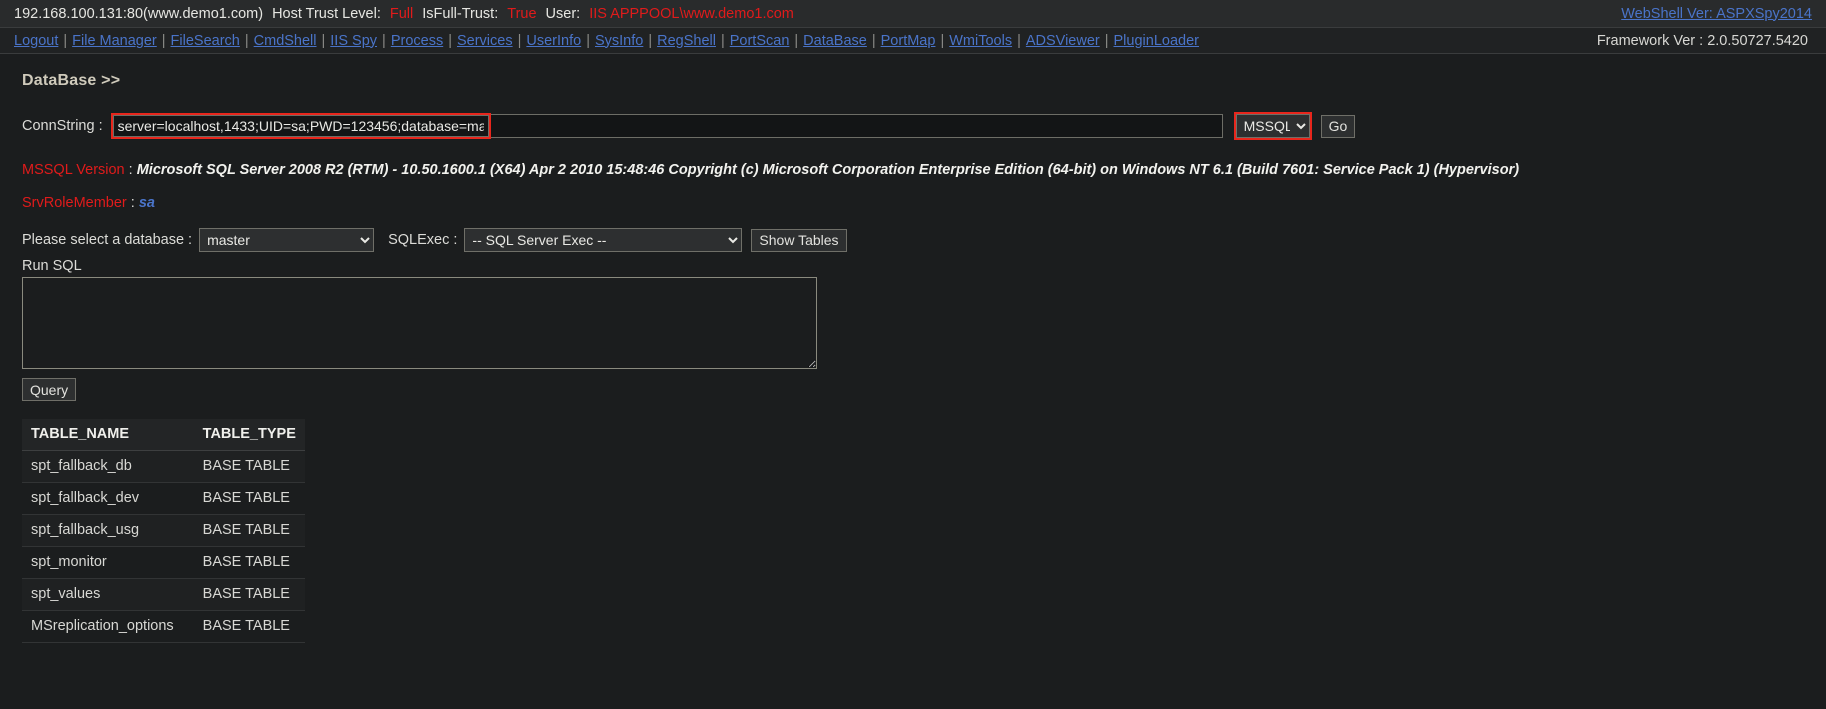  I want to click on conn-string-input, so click(300, 126).